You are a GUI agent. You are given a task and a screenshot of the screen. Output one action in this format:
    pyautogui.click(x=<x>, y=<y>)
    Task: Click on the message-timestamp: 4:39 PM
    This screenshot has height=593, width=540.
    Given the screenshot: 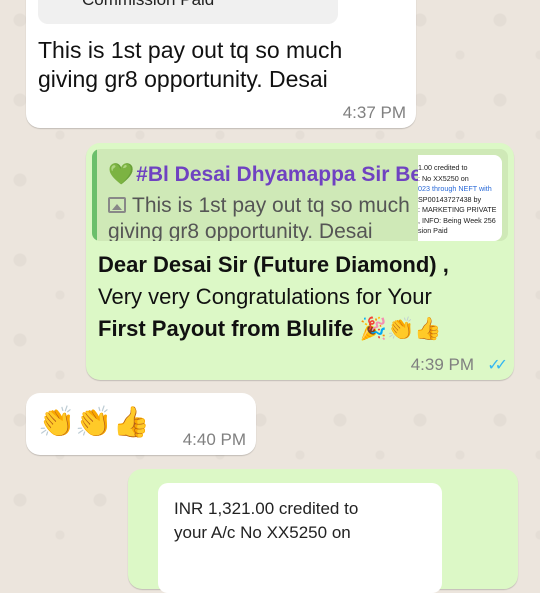 What is the action you would take?
    pyautogui.click(x=442, y=364)
    